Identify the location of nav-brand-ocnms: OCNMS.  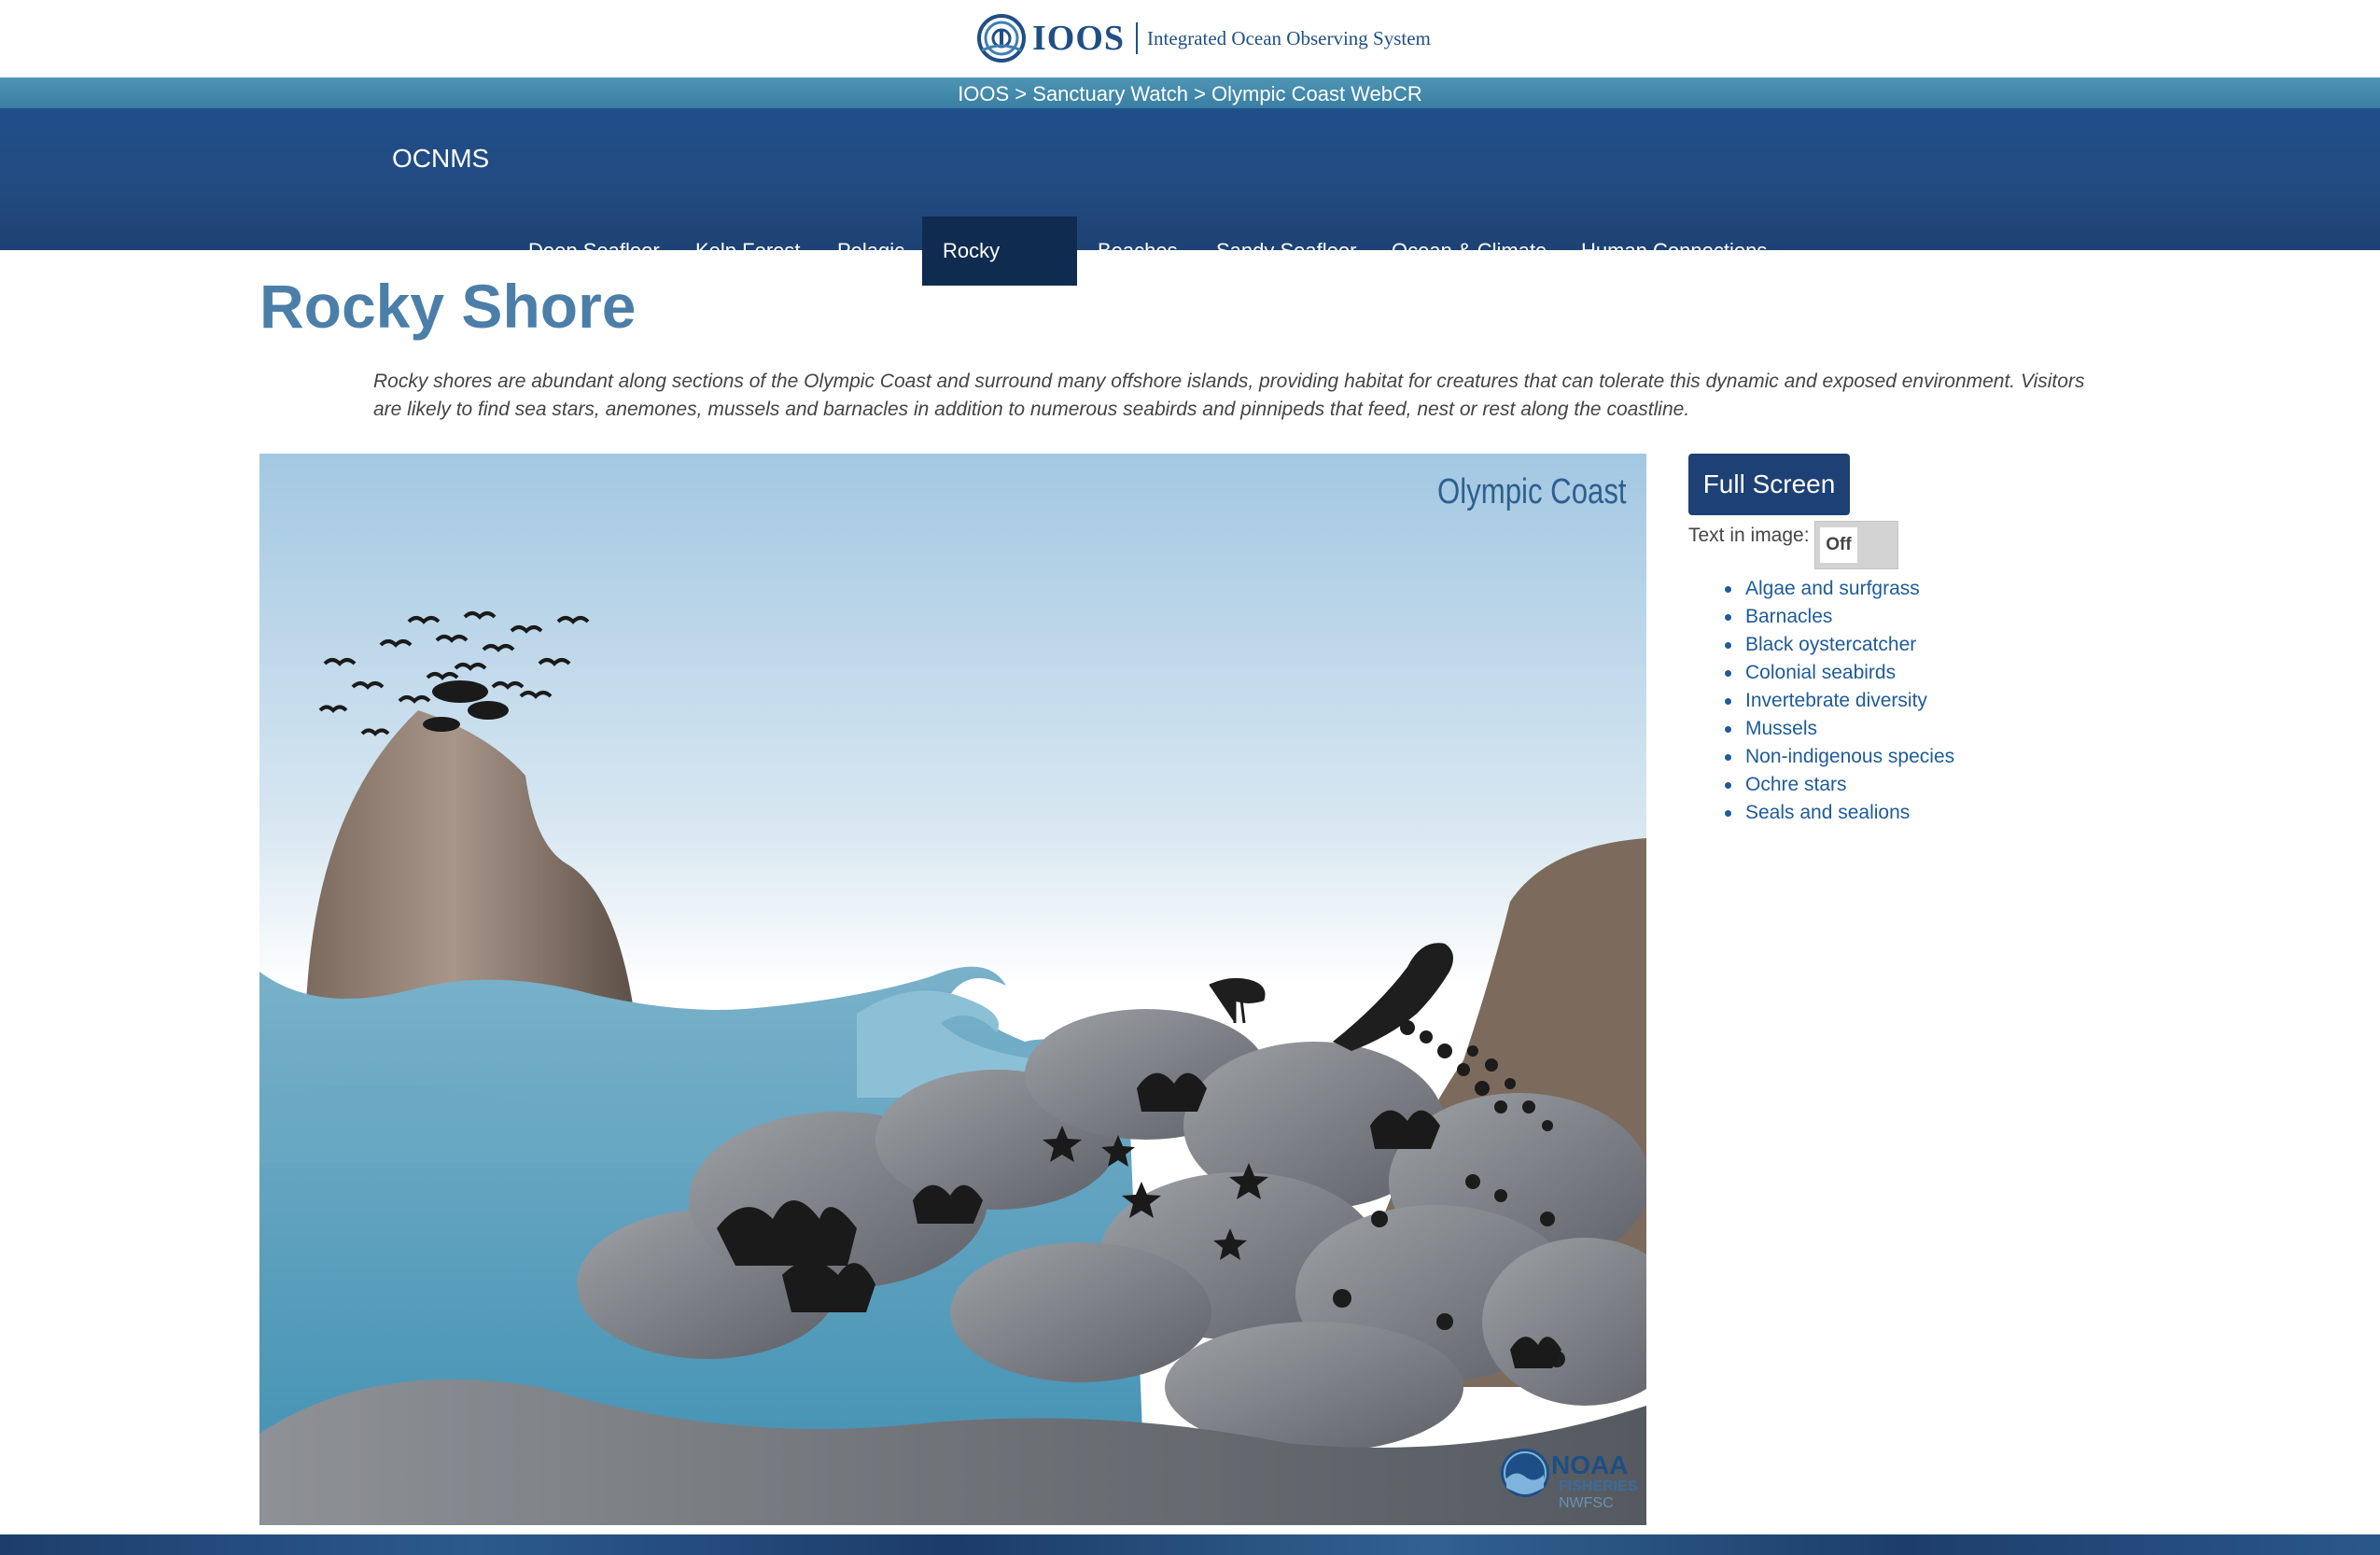
(440, 159).